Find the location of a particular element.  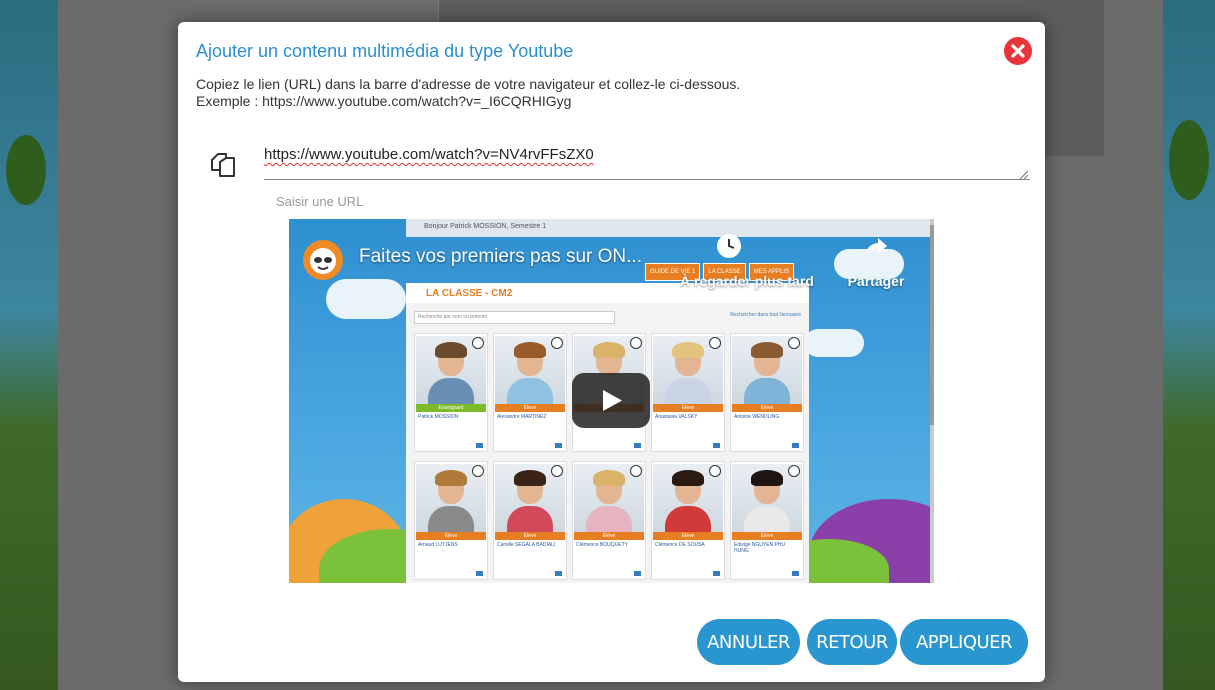

student-card: Enseignant Patrick MOSSION is located at coordinates (451, 392).